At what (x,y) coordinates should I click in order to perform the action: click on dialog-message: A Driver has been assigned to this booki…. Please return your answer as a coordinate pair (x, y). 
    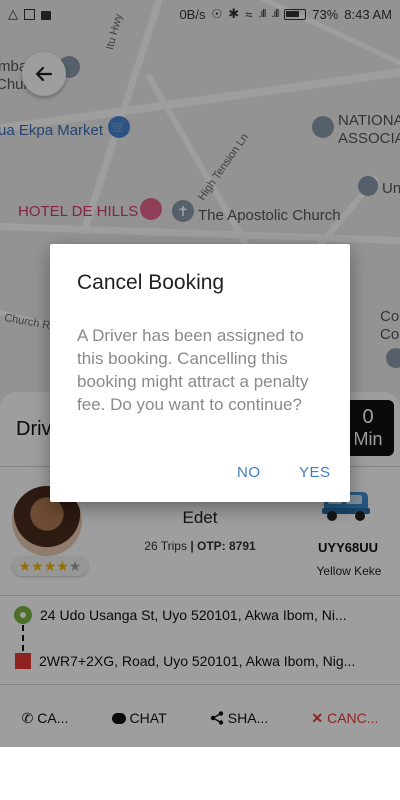
    Looking at the image, I should click on (193, 370).